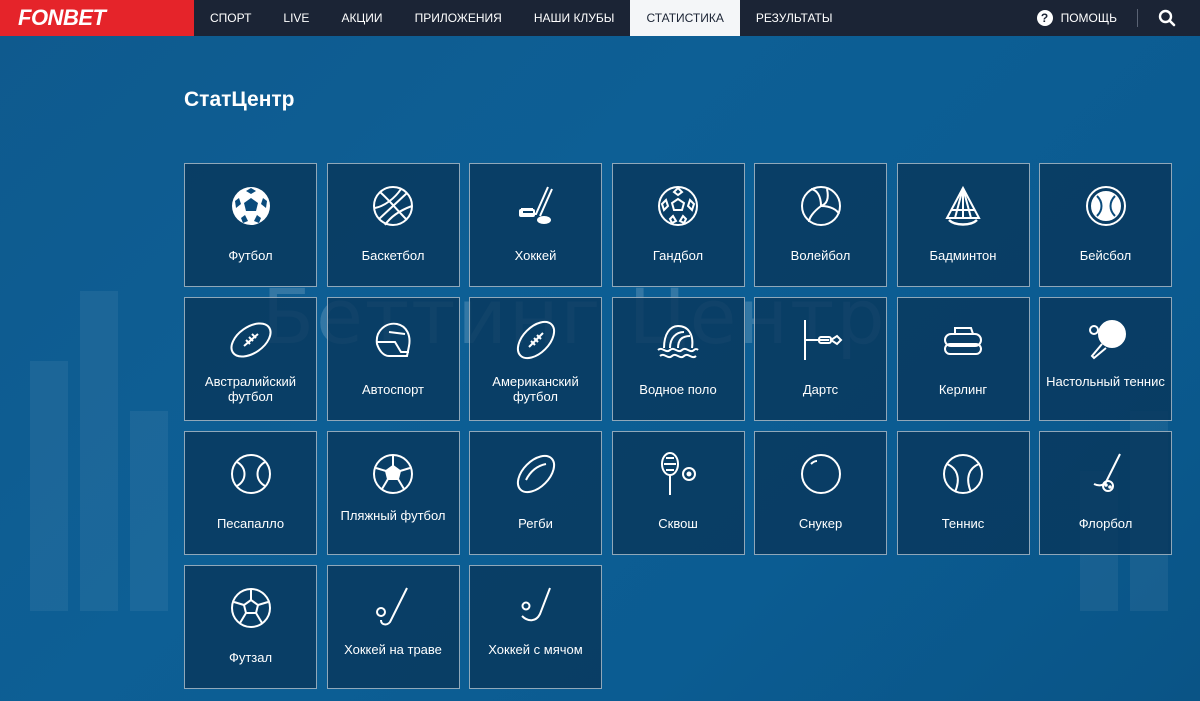 Image resolution: width=1200 pixels, height=701 pixels. I want to click on sport-label: Водное поло, so click(678, 389).